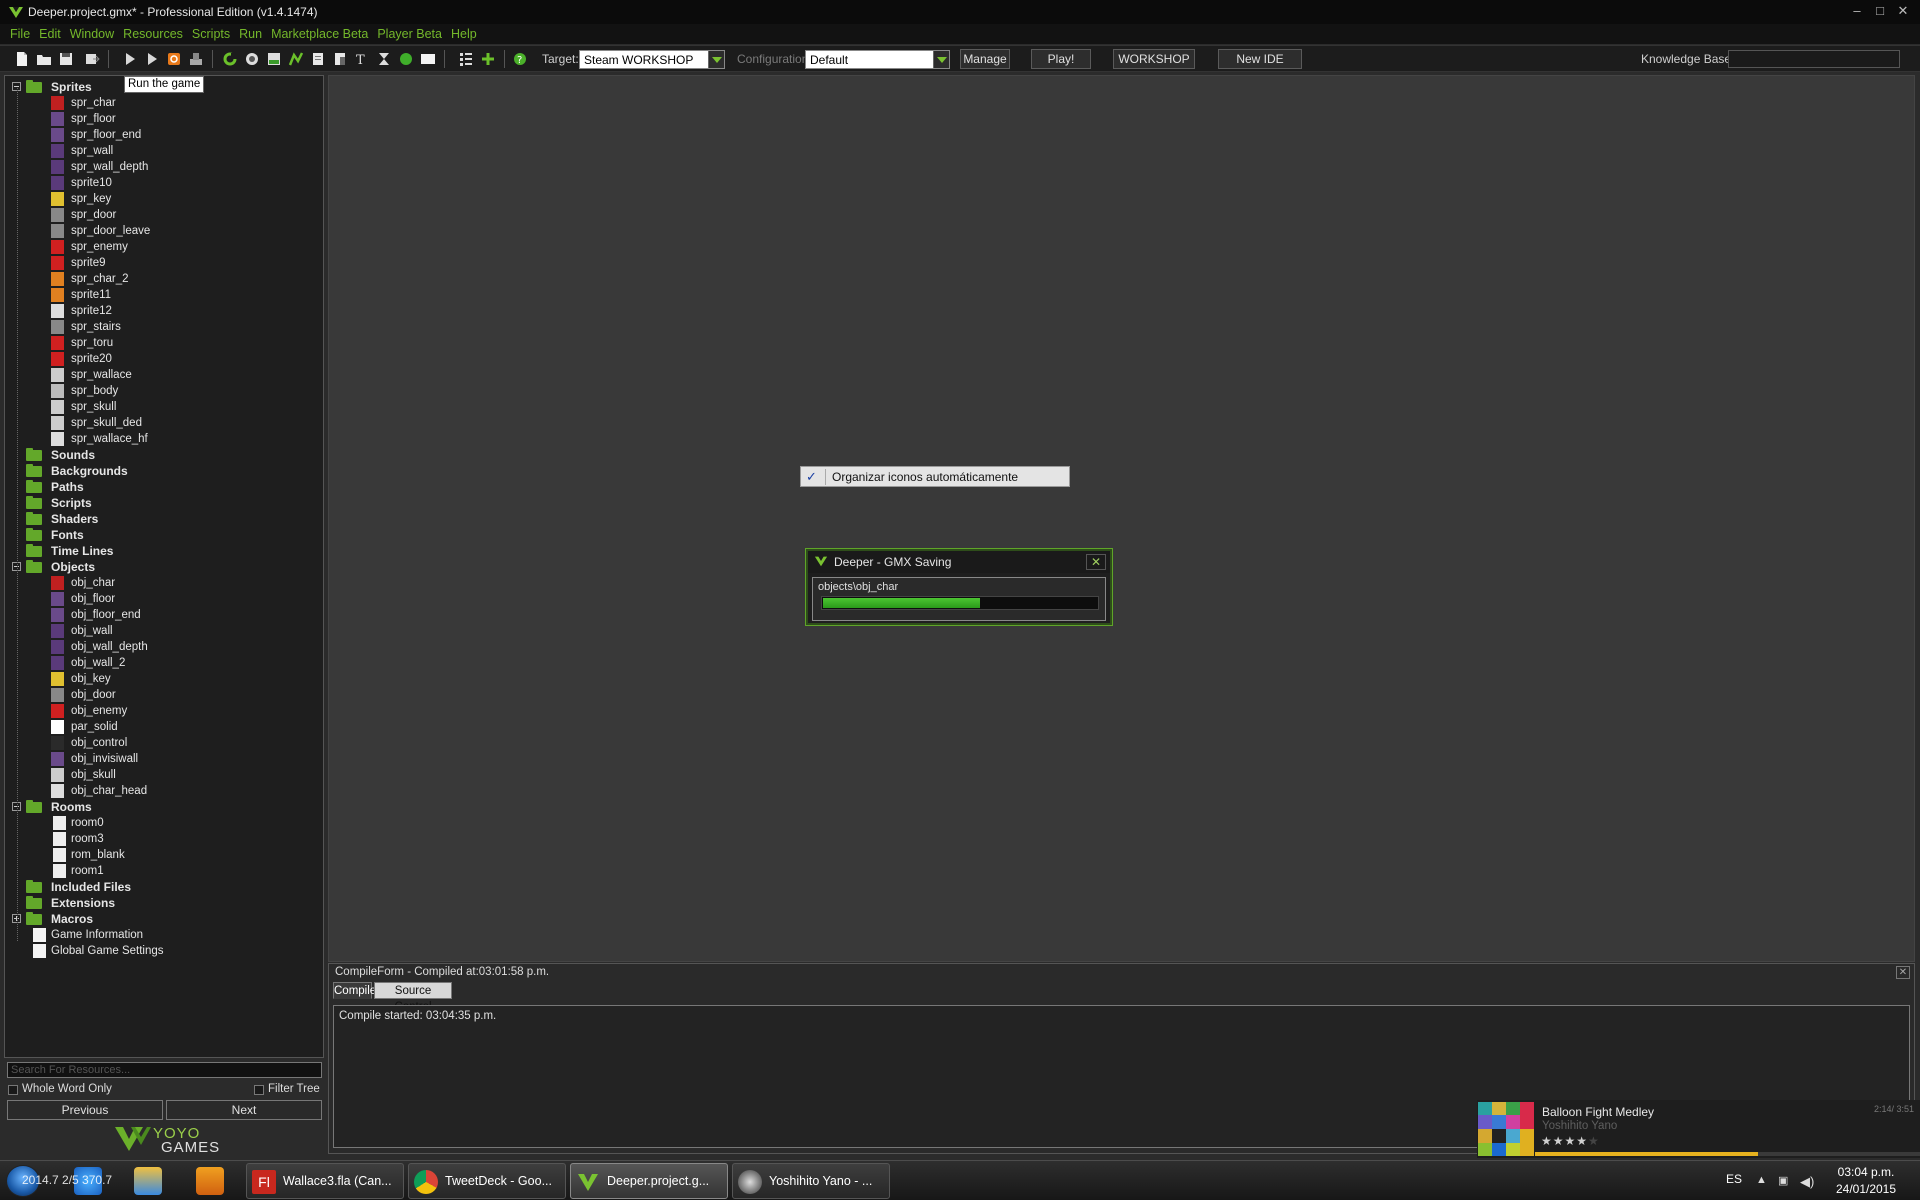  Describe the element at coordinates (163, 231) in the screenshot. I see `tree-item-sprite: spr_door_leave` at that location.